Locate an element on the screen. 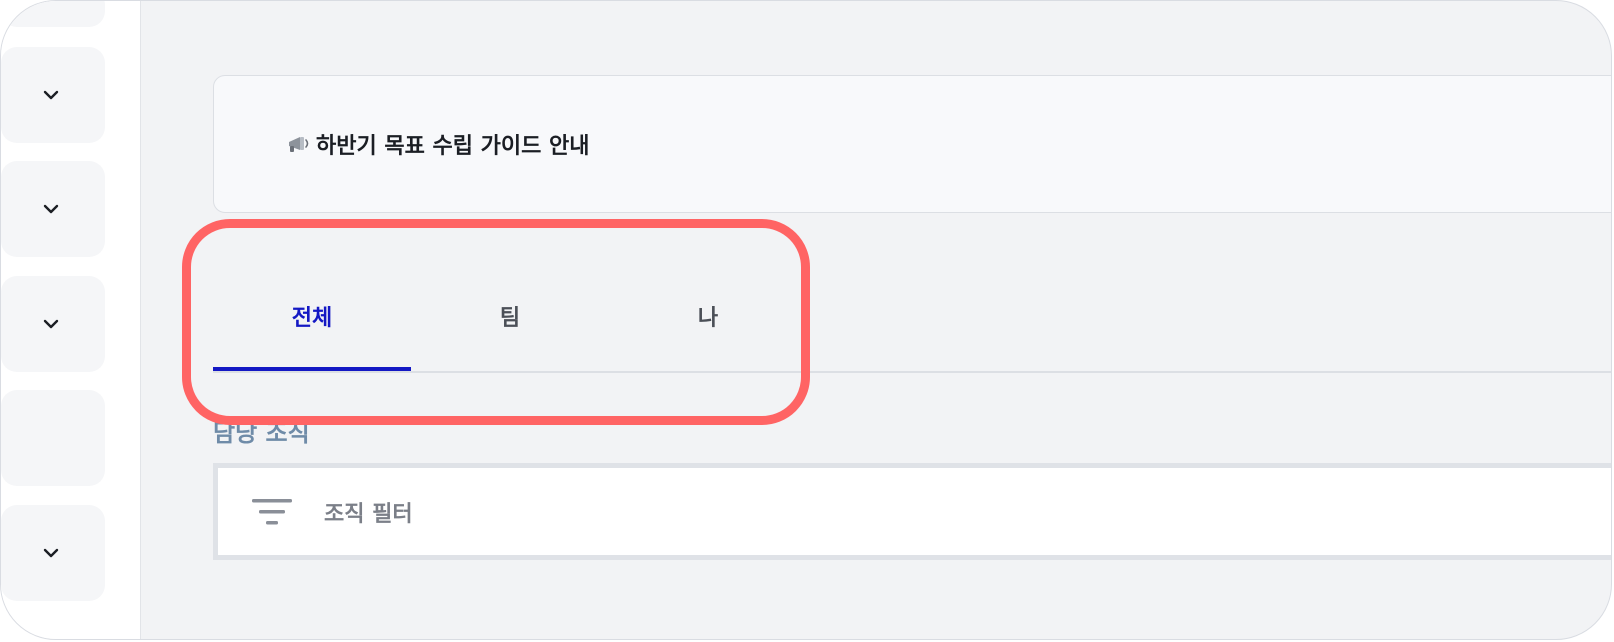 The image size is (1614, 642). tab-me: 나 is located at coordinates (708, 316).